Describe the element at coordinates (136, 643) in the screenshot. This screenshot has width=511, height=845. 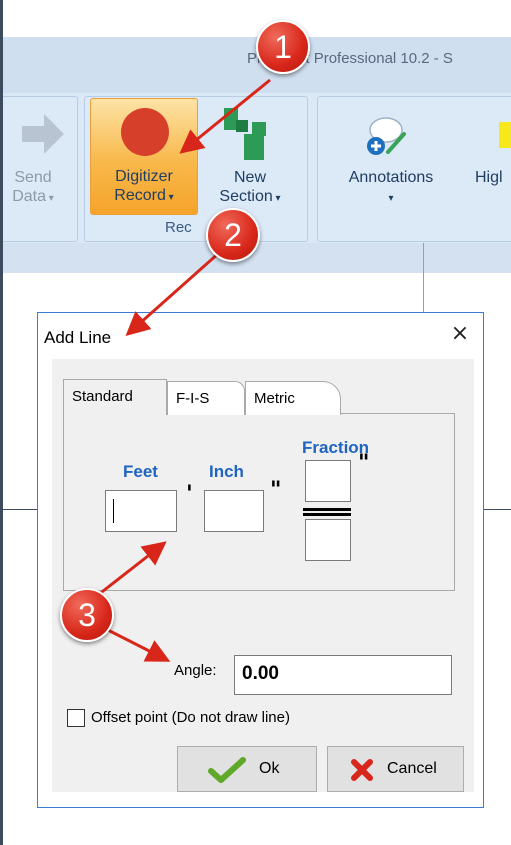
I see `callout-arrow-3b` at that location.